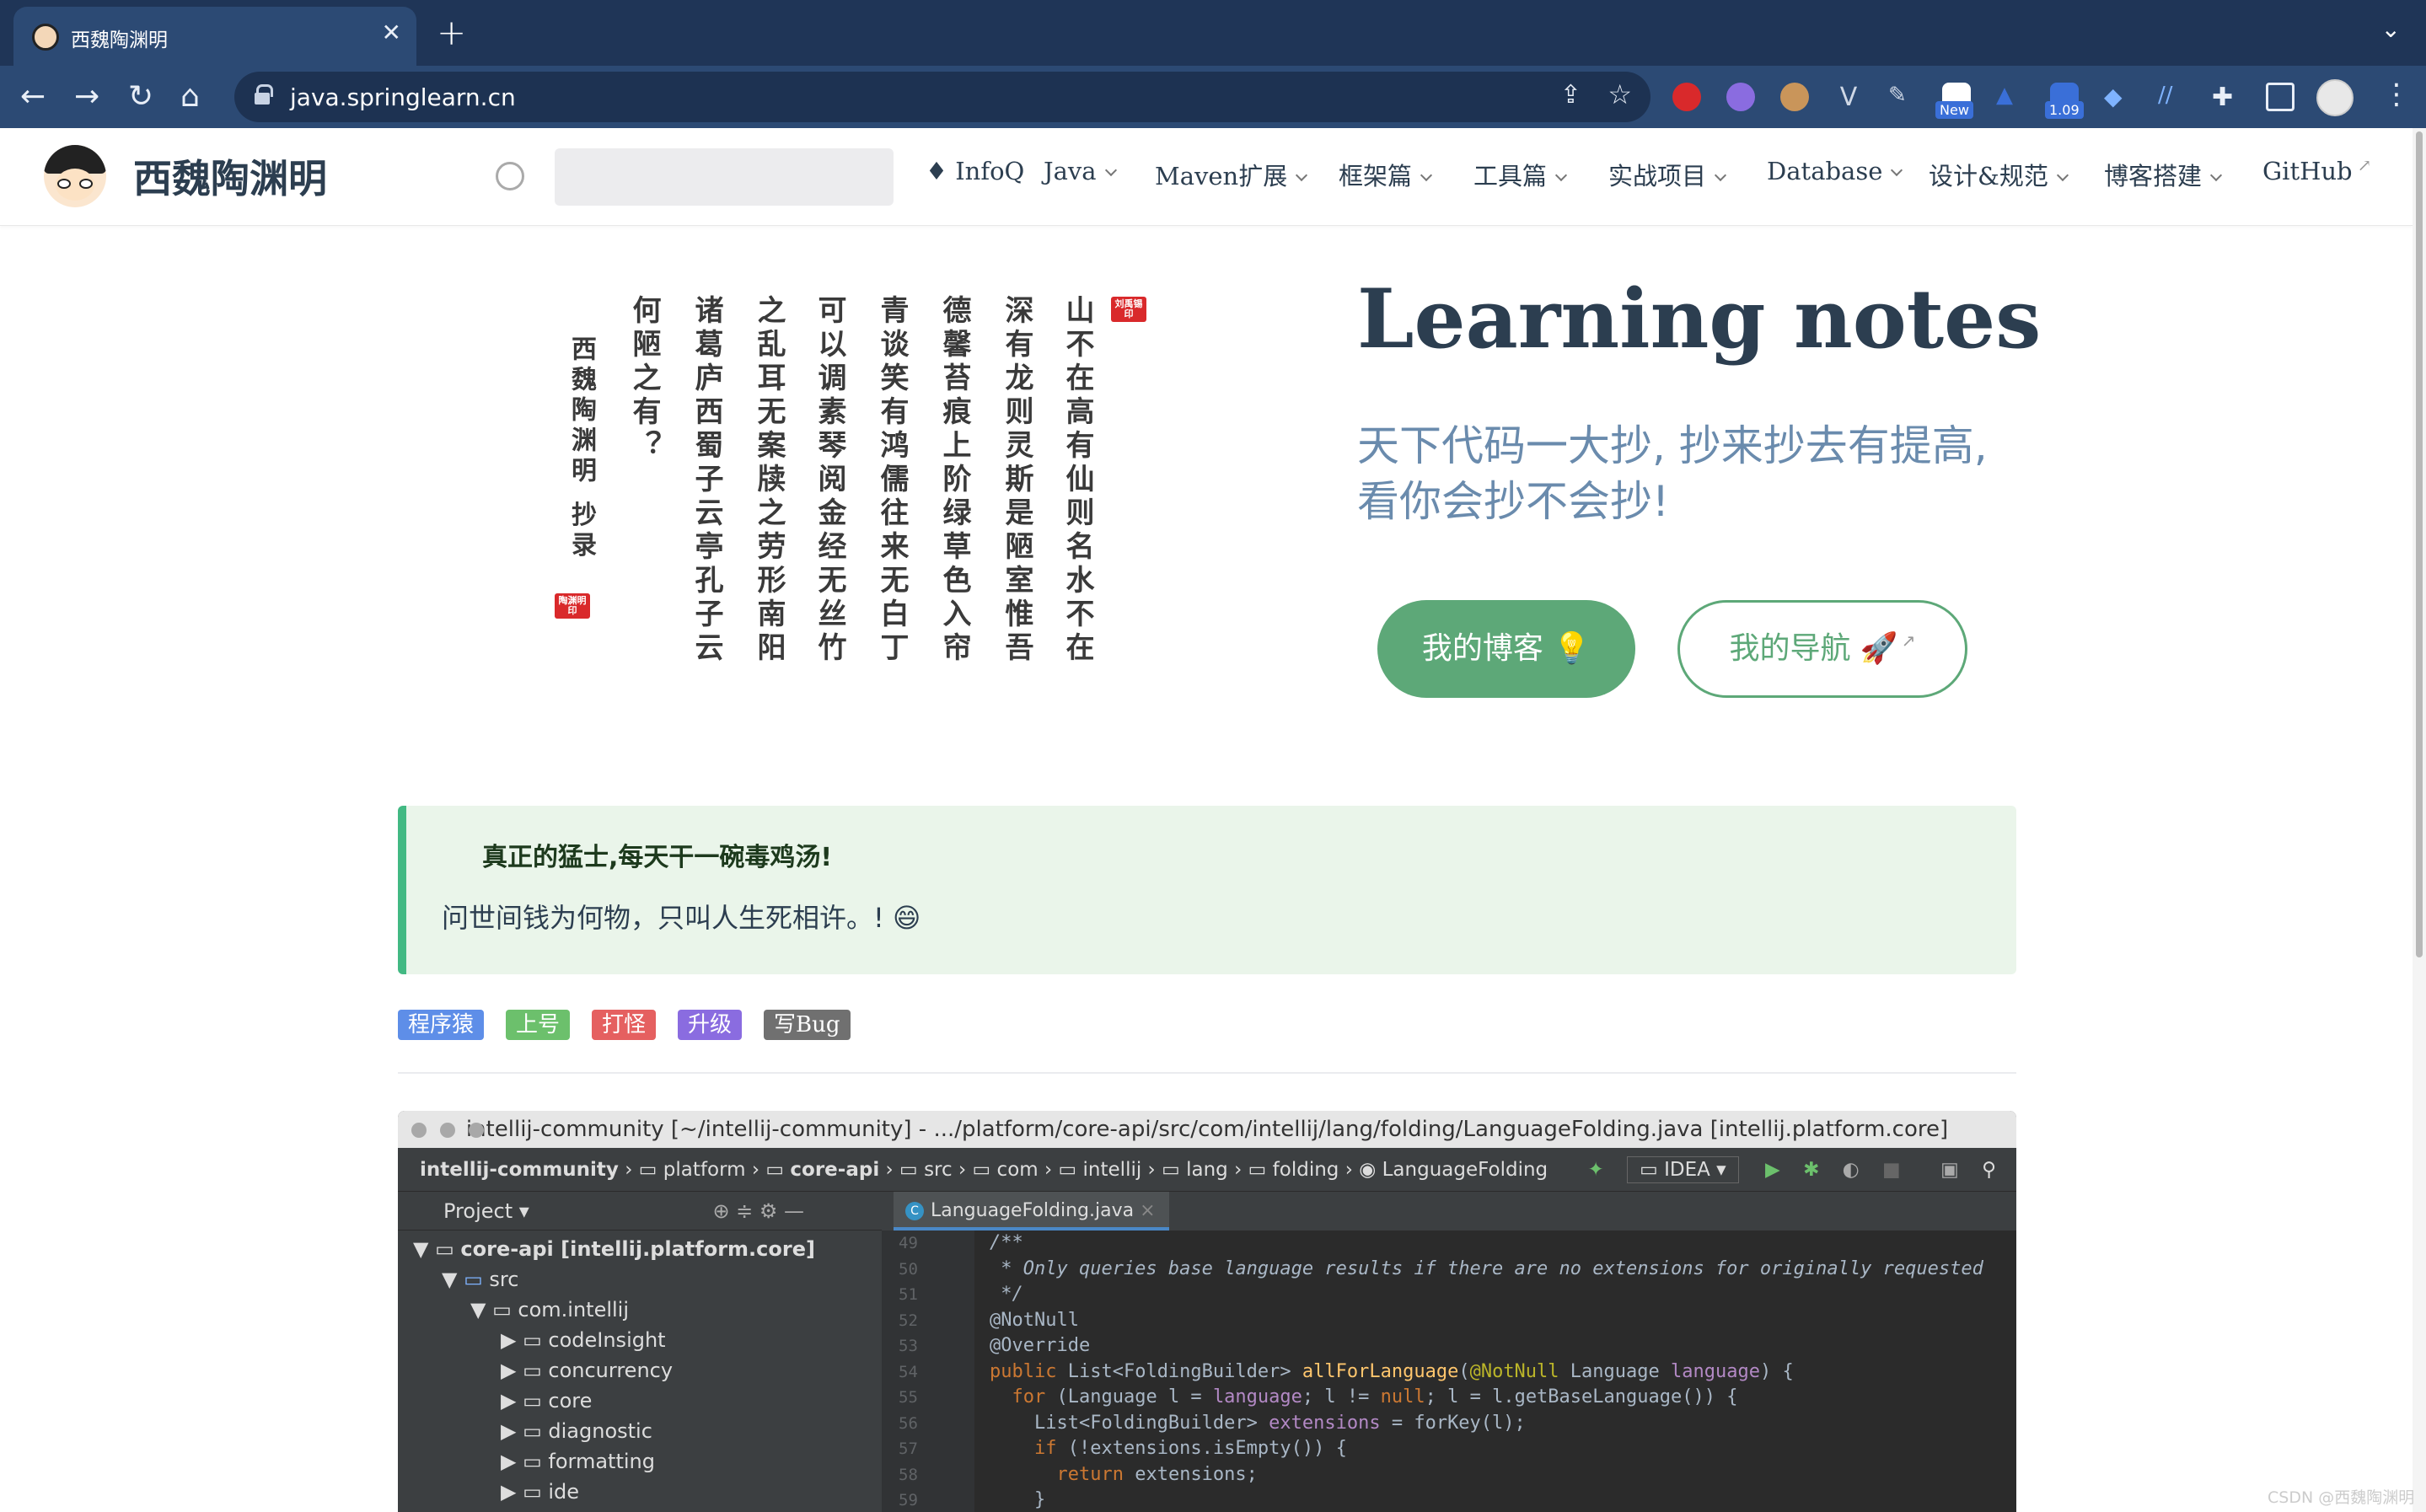 The image size is (2426, 1512). I want to click on nav-projects: 实战项目, so click(1667, 174).